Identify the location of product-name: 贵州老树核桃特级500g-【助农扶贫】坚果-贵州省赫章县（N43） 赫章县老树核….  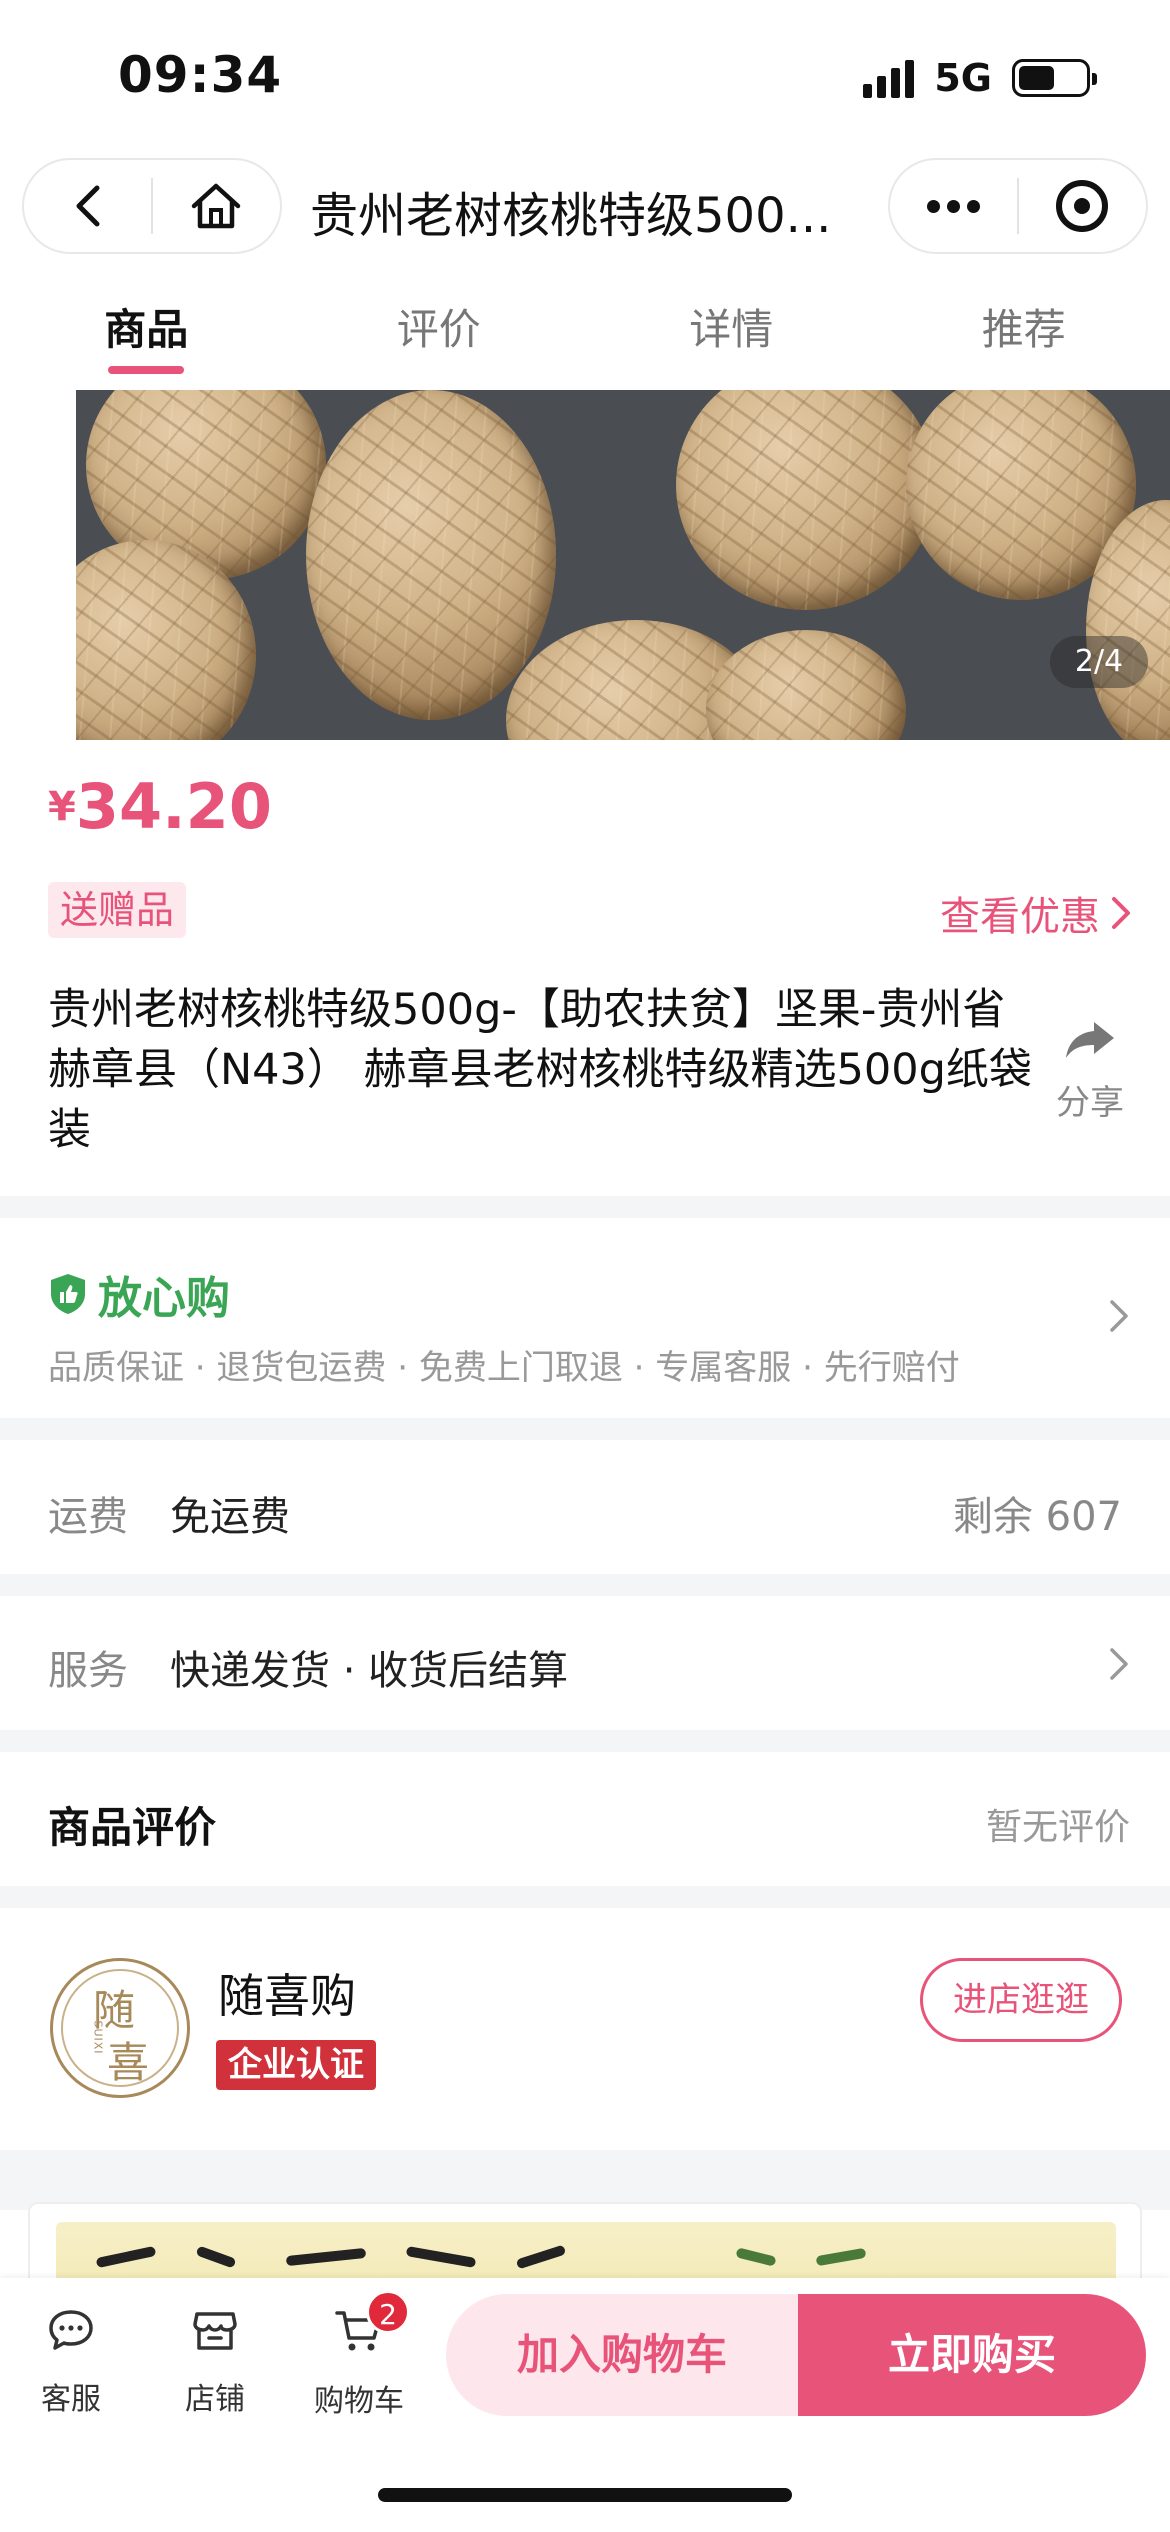
(540, 1070).